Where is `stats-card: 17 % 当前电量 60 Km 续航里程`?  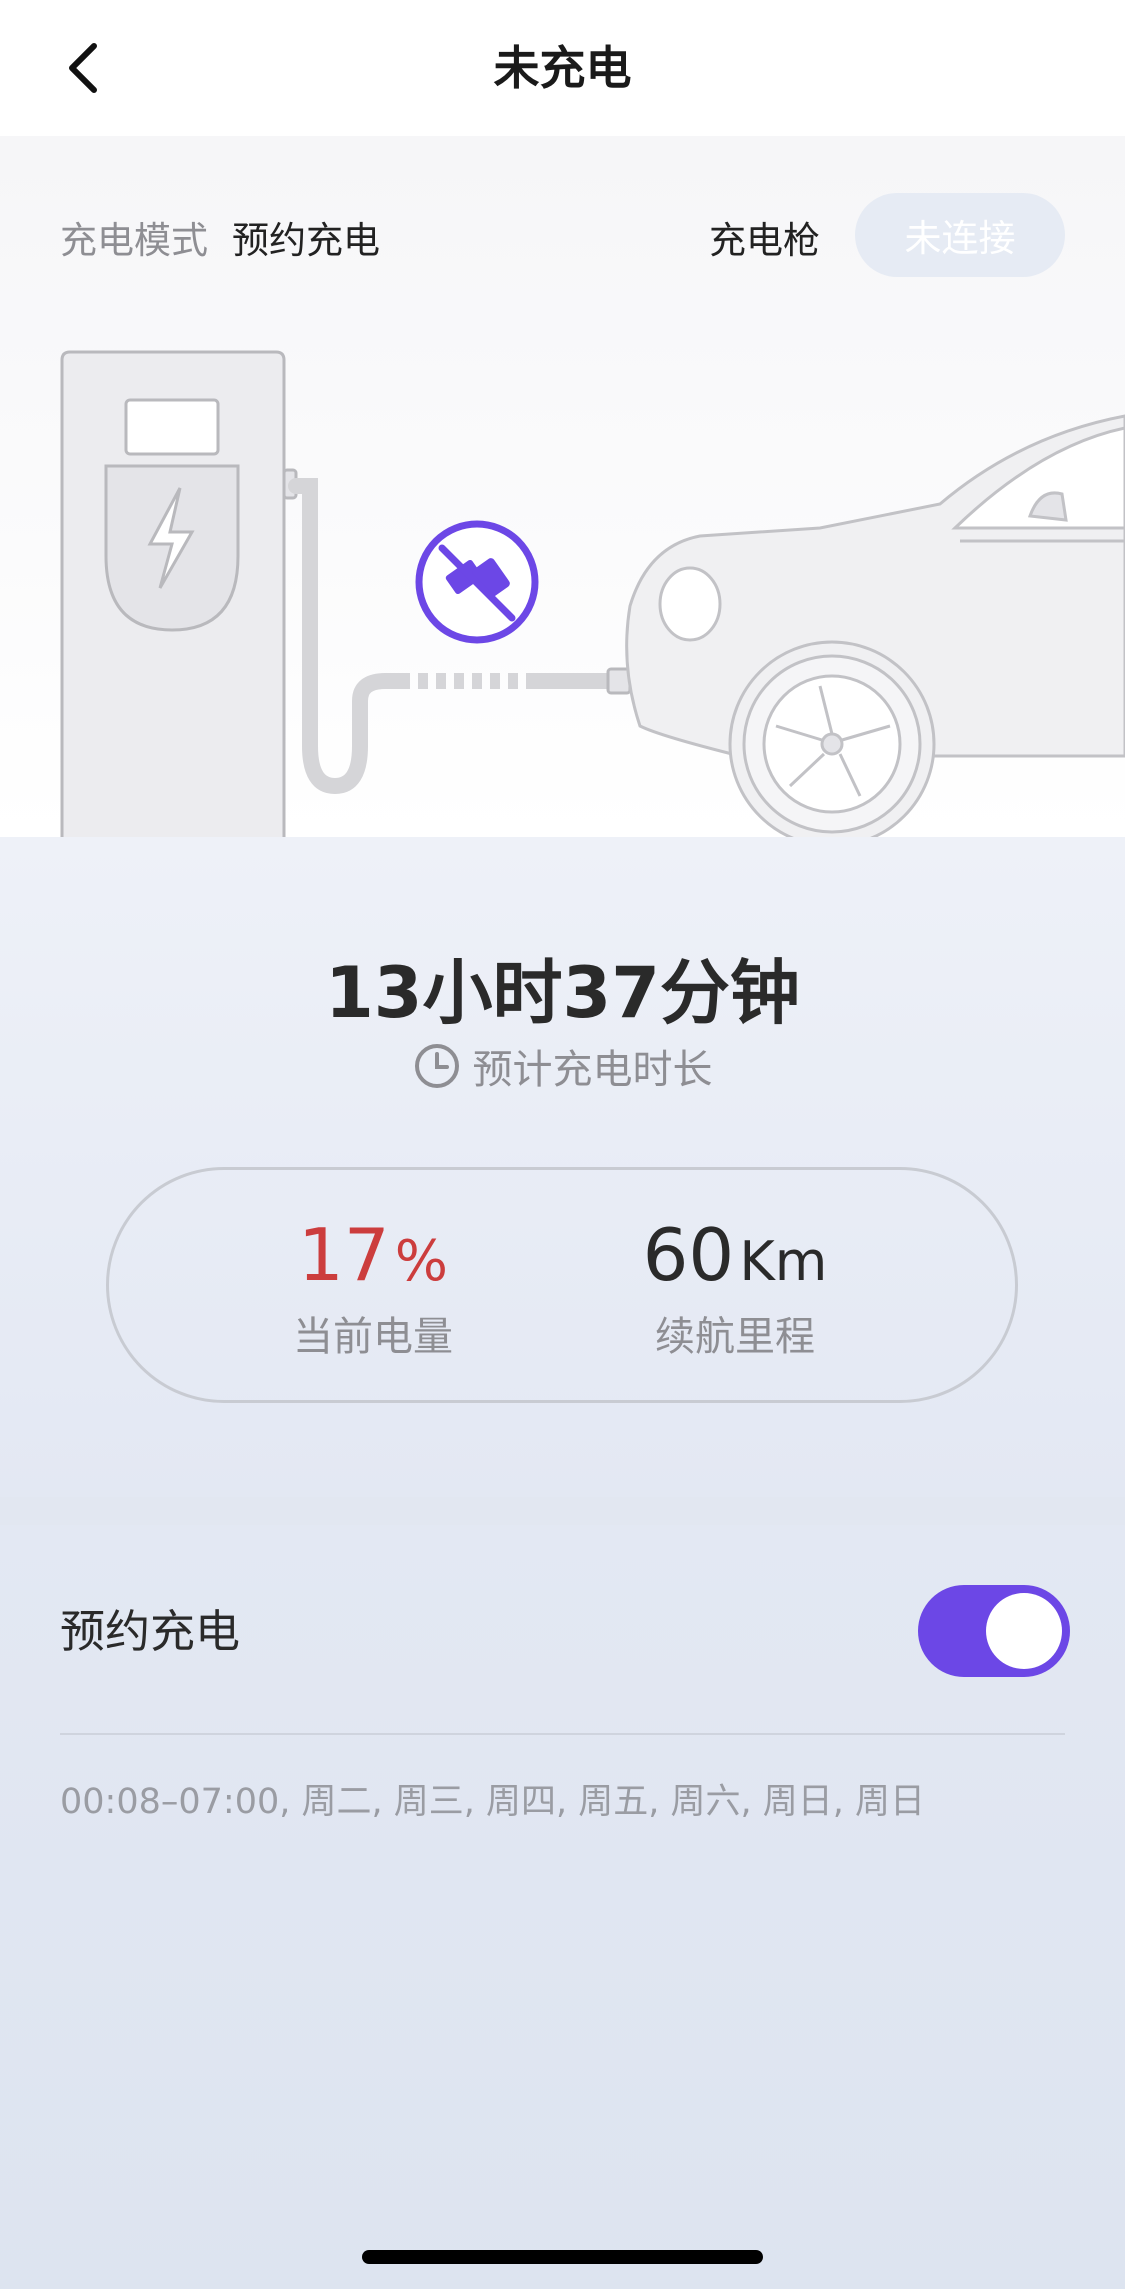 stats-card: 17 % 当前电量 60 Km 续航里程 is located at coordinates (562, 1285).